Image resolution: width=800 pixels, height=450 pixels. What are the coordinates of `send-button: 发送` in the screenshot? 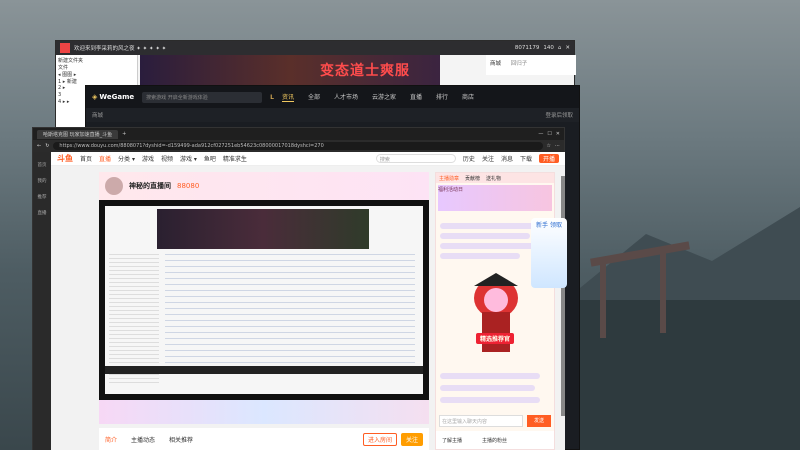 It's located at (539, 421).